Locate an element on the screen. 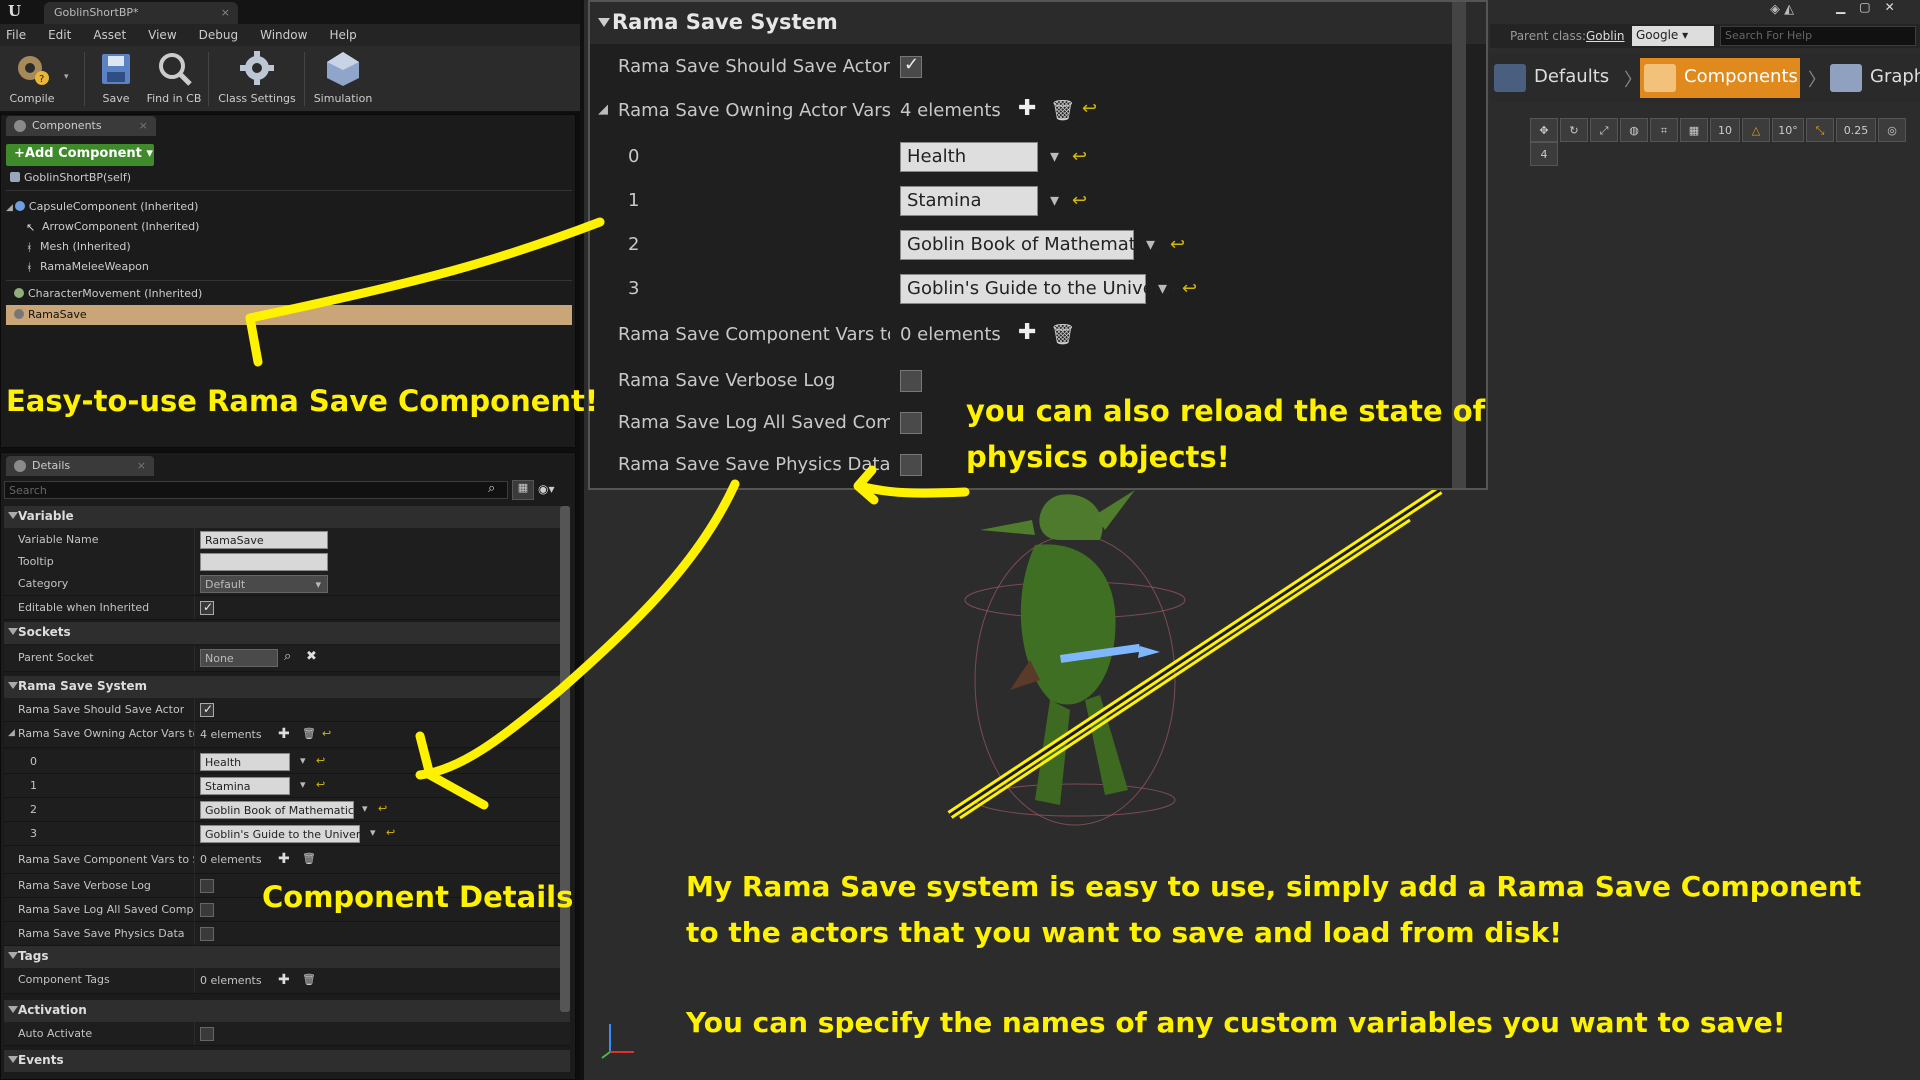 The image size is (1920, 1080). annotation-physics-1: you can also reload the state of is located at coordinates (1226, 411).